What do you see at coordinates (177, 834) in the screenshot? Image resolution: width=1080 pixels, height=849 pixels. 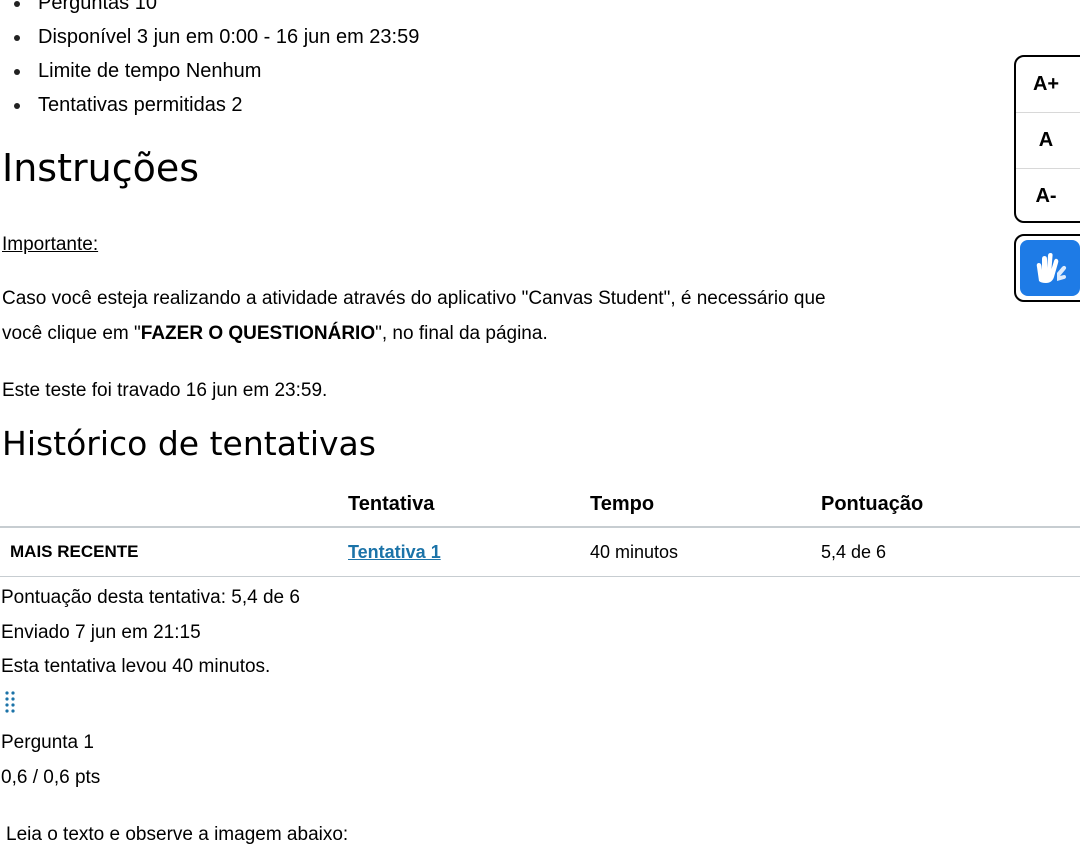 I see `question-text: Leia o texto e observe a imagem abaixo:` at bounding box center [177, 834].